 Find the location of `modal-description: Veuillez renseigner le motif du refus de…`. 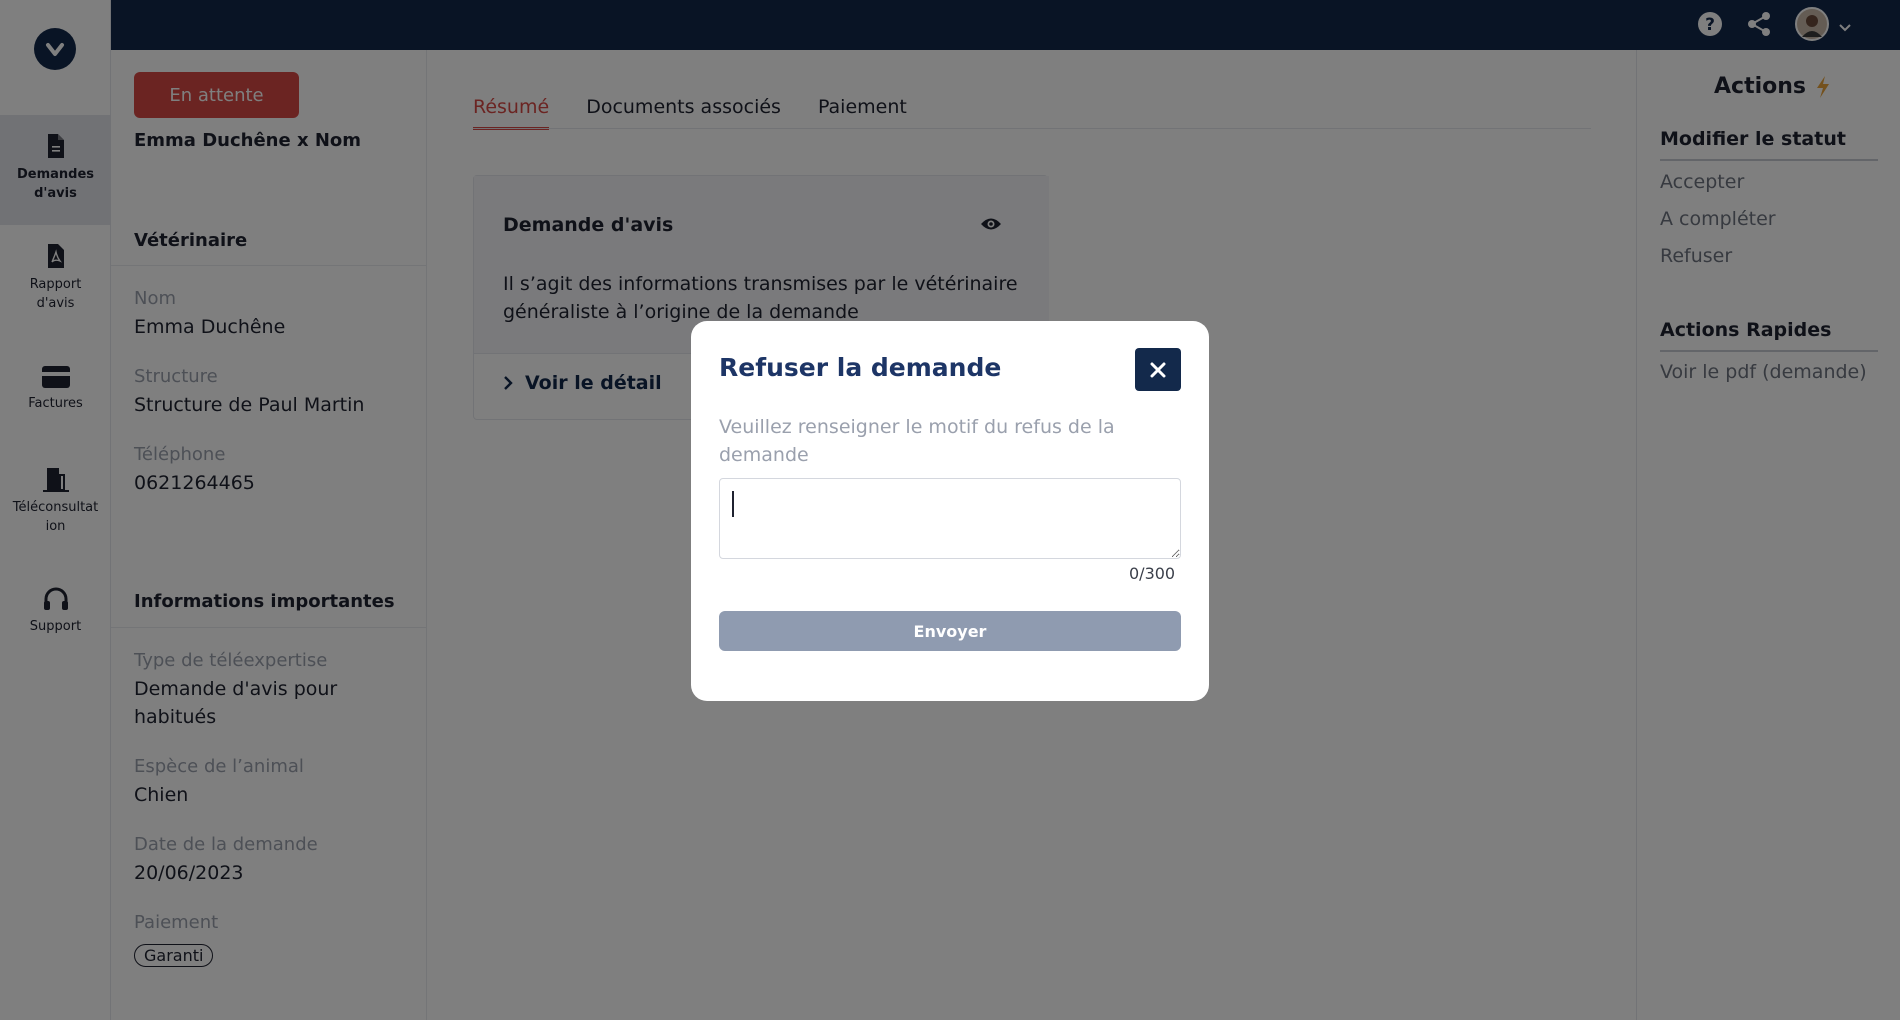

modal-description: Veuillez renseigner le motif du refus de… is located at coordinates (917, 441).